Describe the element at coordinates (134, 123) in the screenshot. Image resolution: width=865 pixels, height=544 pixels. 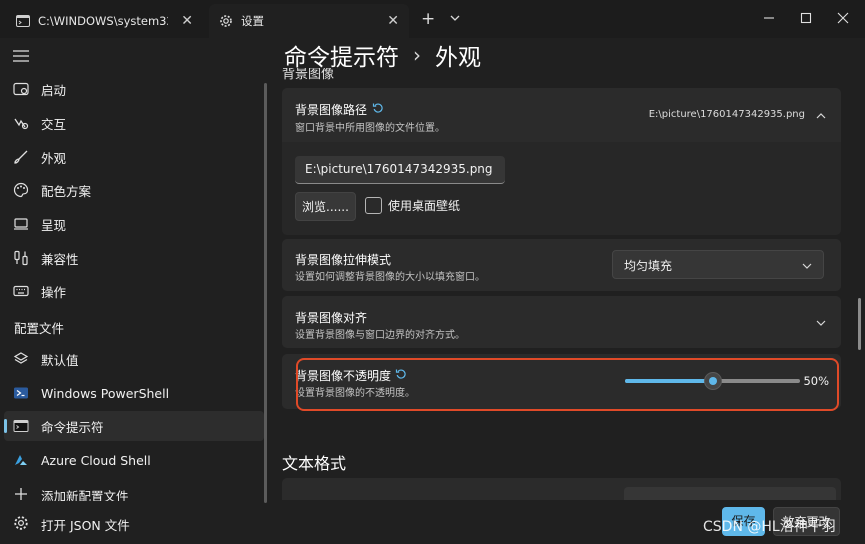
I see `sidebar-item-interaction: 交互` at that location.